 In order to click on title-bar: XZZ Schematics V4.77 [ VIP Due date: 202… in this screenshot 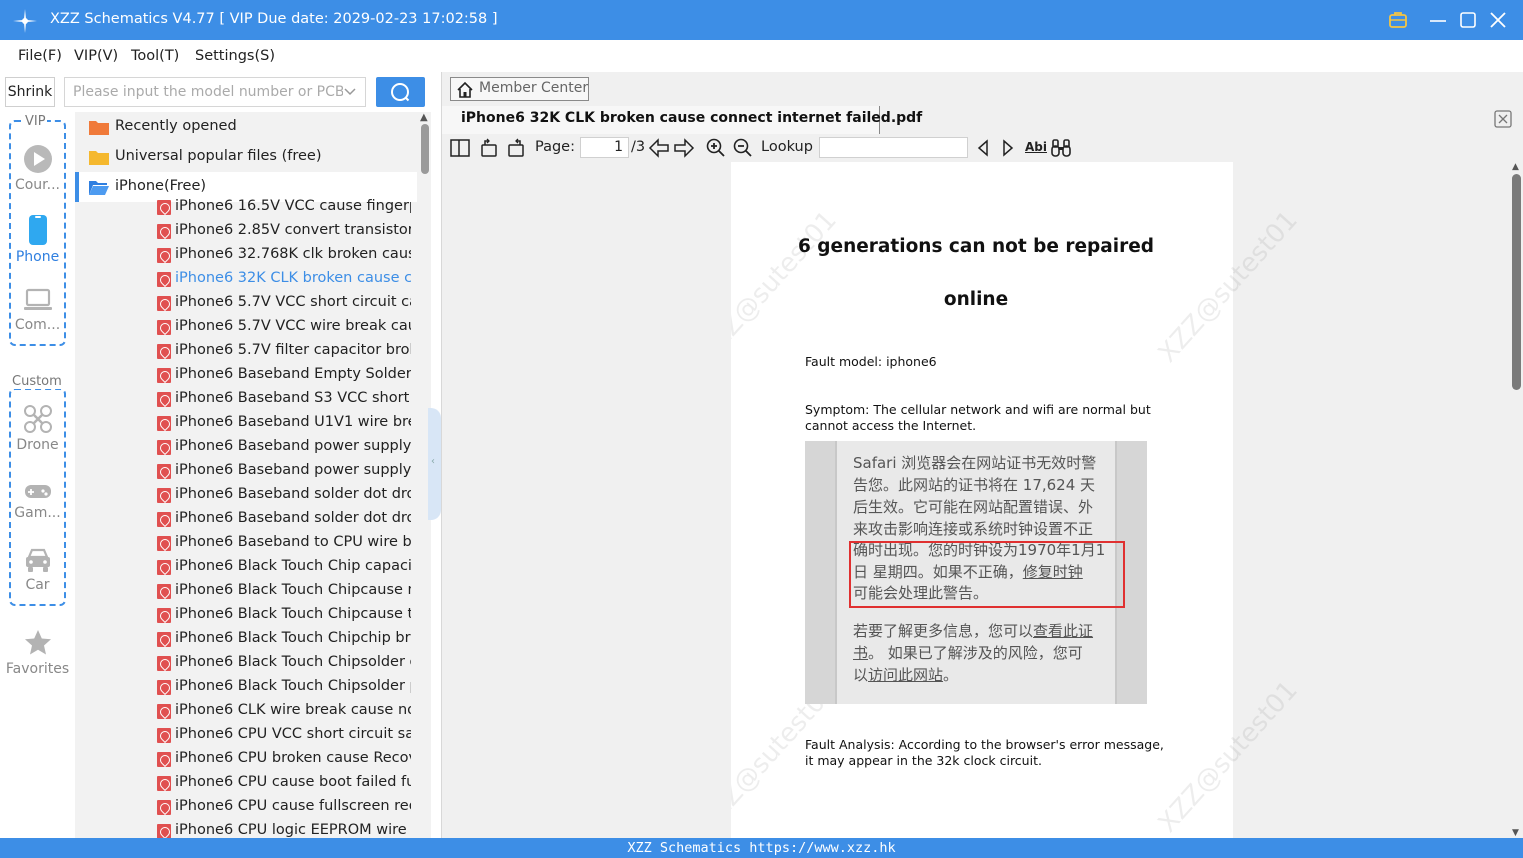, I will do `click(761, 20)`.